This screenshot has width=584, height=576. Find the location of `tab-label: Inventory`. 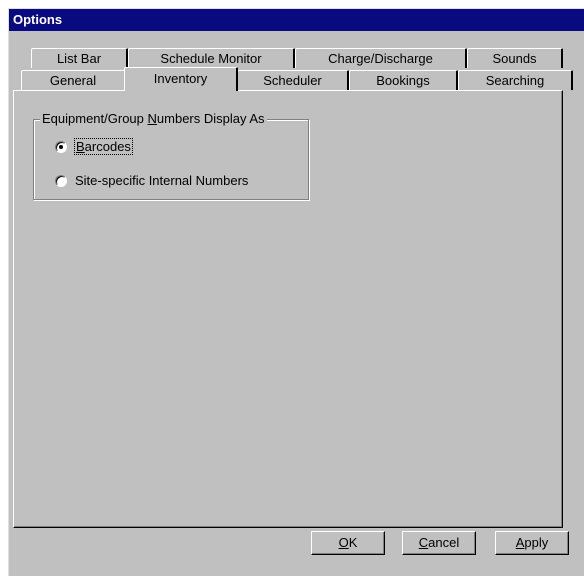

tab-label: Inventory is located at coordinates (180, 78).